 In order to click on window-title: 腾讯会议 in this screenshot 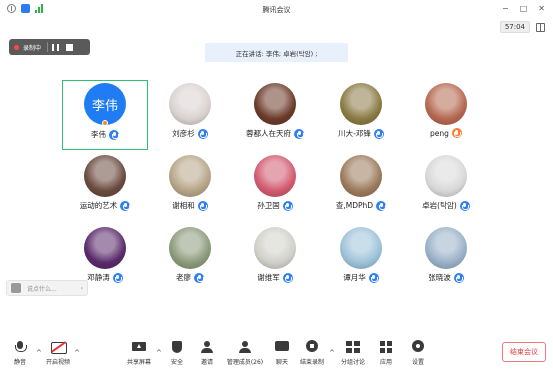, I will do `click(276, 10)`.